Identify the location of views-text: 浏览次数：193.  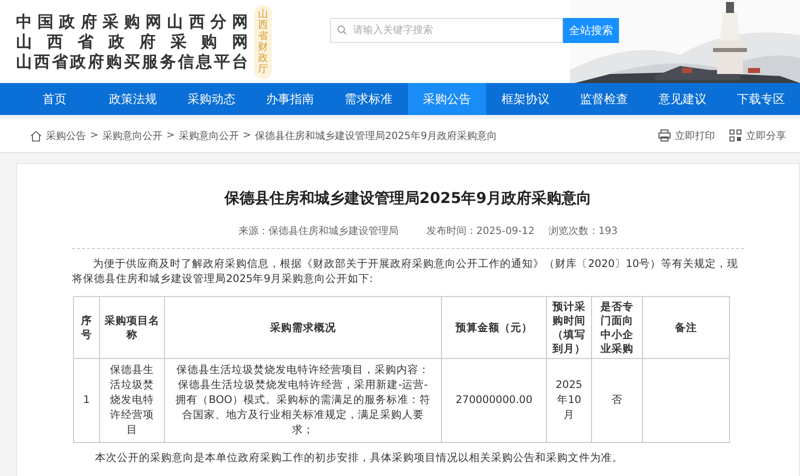
(583, 231).